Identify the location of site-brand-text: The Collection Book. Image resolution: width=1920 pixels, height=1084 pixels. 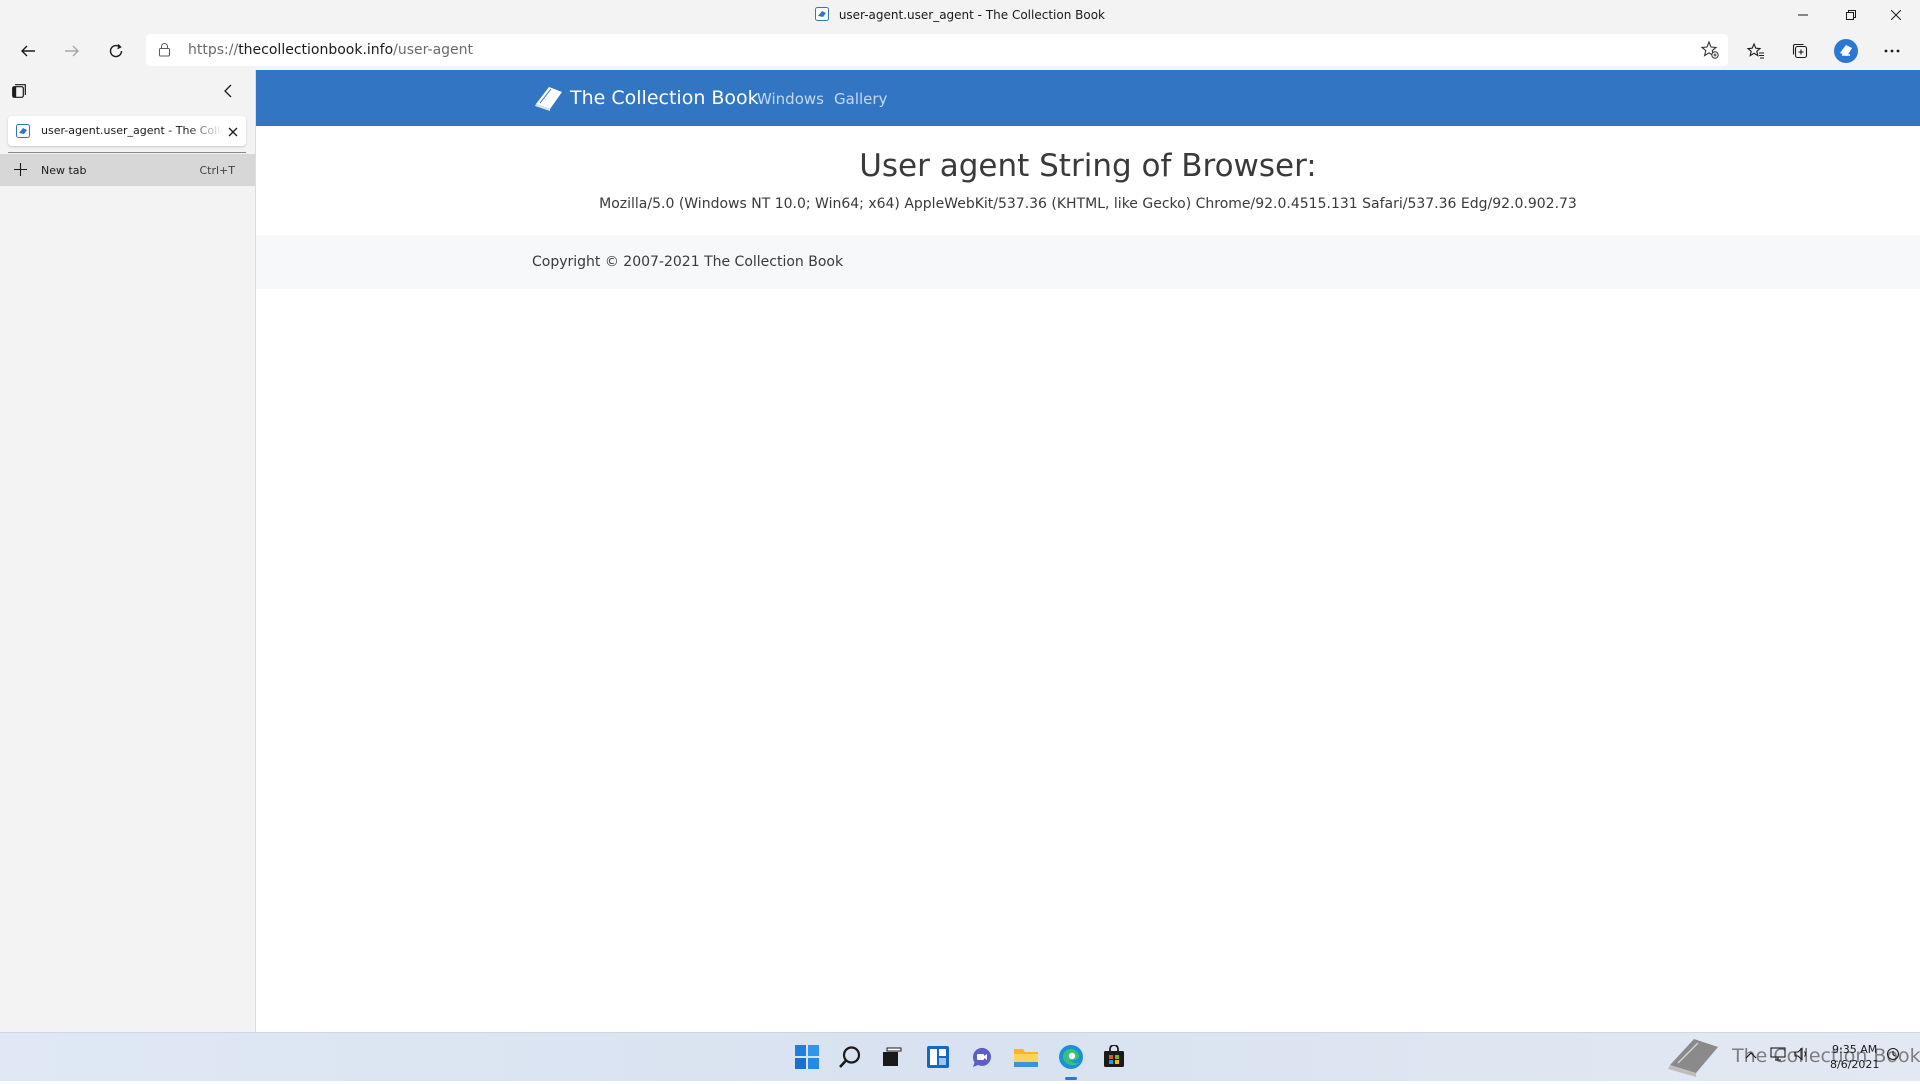
(664, 98).